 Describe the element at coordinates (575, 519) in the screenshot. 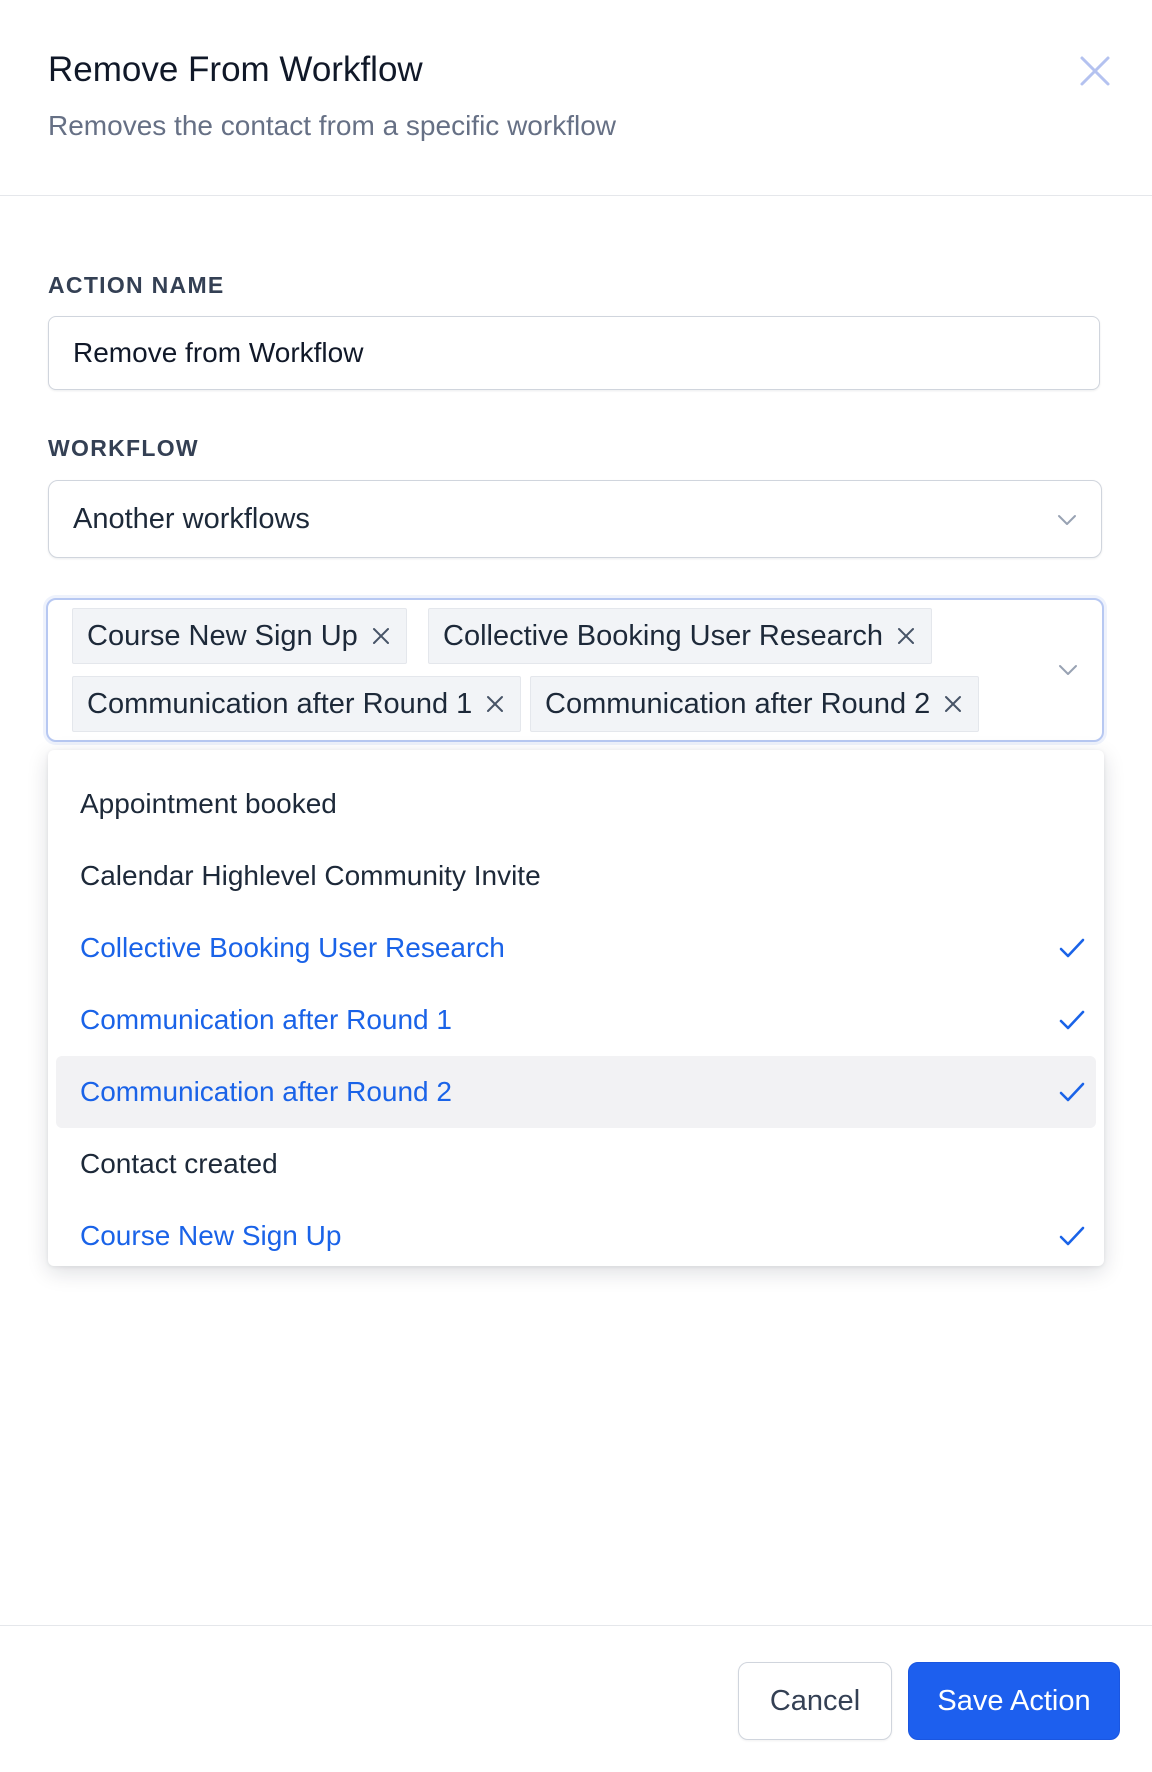

I see `workflow-select: Another workflows` at that location.